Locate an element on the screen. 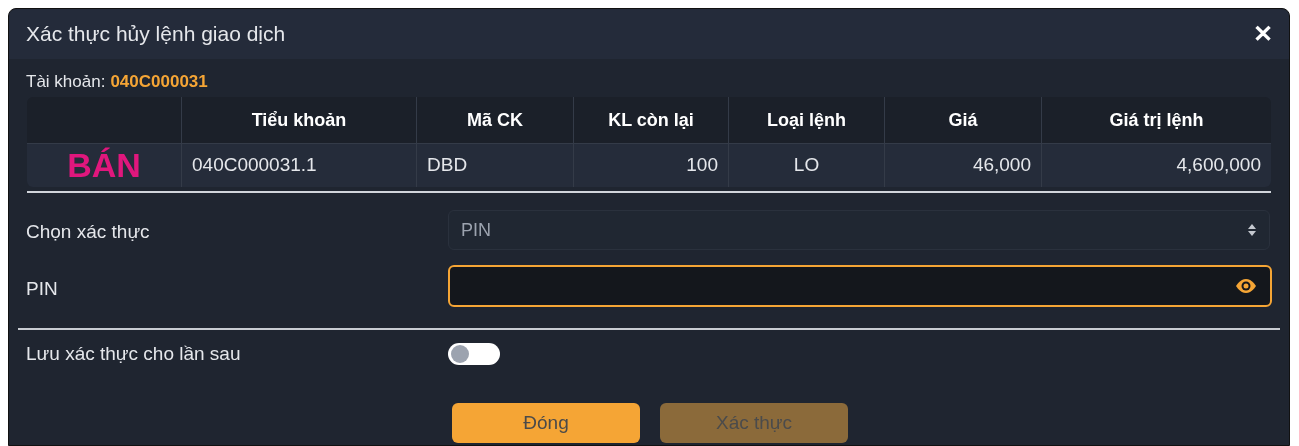  table-cell: 46,000 is located at coordinates (962, 165).